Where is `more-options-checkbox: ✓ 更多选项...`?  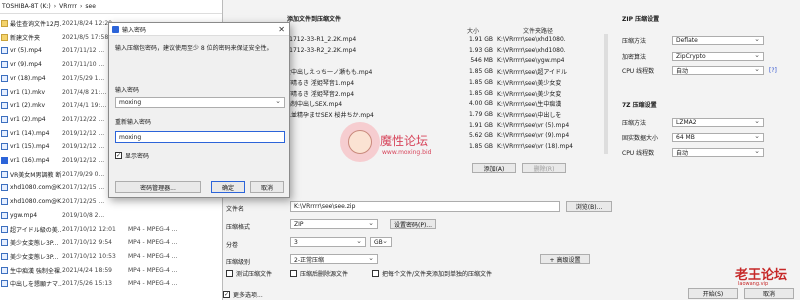 more-options-checkbox: ✓ 更多选项... is located at coordinates (243, 294).